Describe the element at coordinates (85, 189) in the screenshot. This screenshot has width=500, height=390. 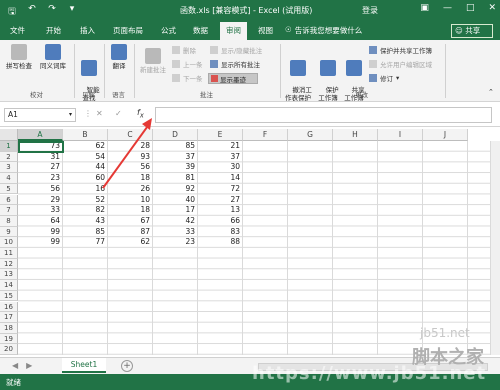
I see `cell-b5: 16` at that location.